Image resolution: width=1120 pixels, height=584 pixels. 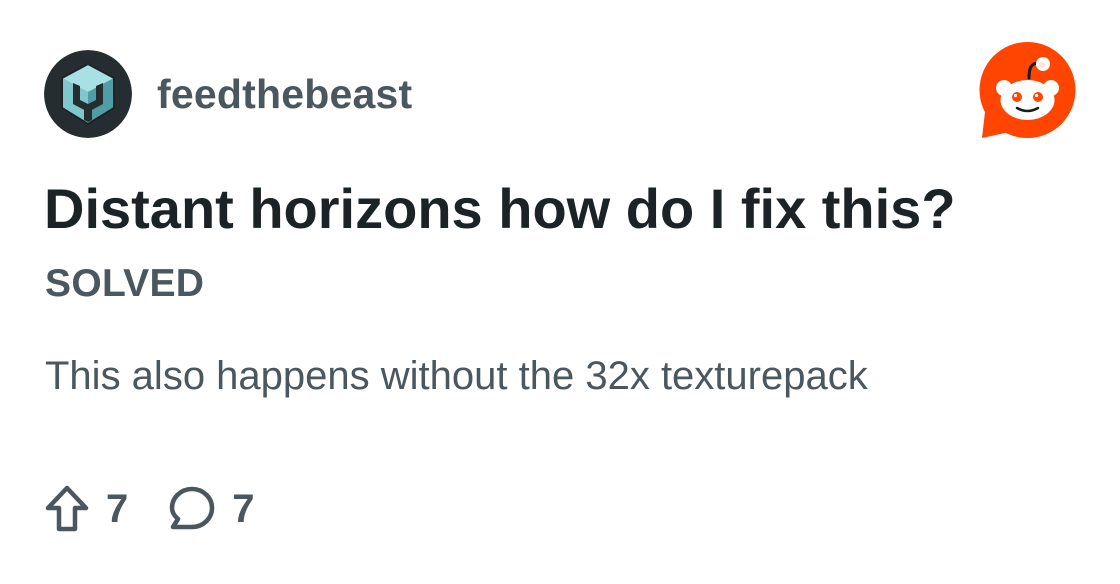 I want to click on post-flair: SOLVED, so click(x=125, y=283).